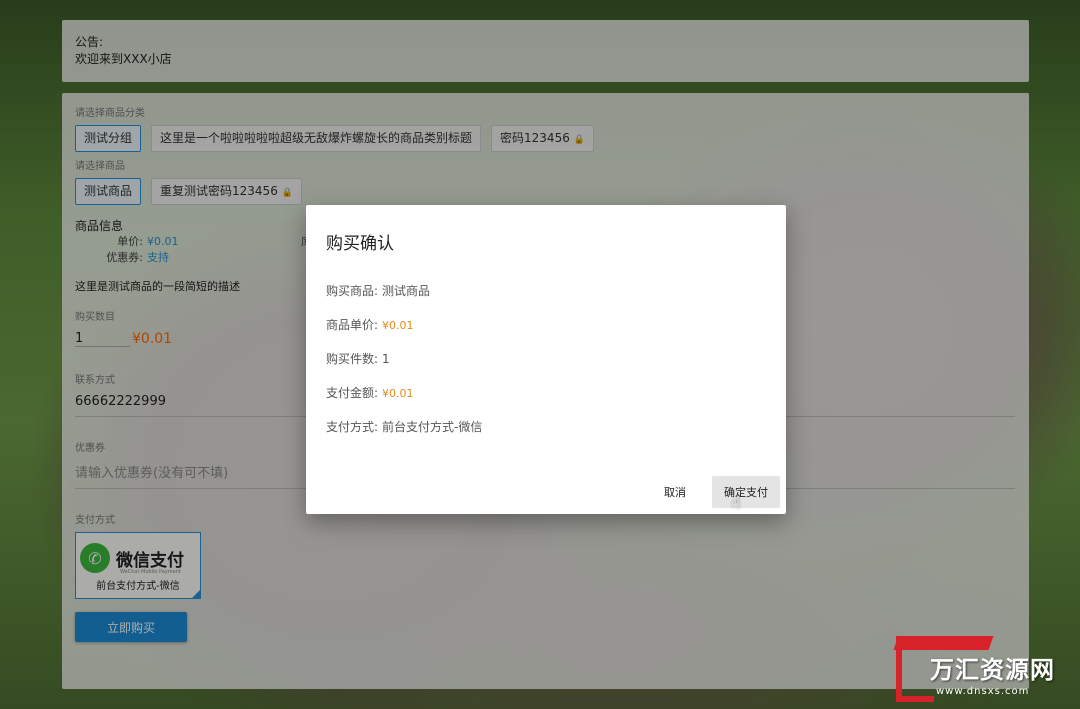 This screenshot has height=709, width=1080. What do you see at coordinates (746, 492) in the screenshot?
I see `confirm-pay-button: 确定支付` at bounding box center [746, 492].